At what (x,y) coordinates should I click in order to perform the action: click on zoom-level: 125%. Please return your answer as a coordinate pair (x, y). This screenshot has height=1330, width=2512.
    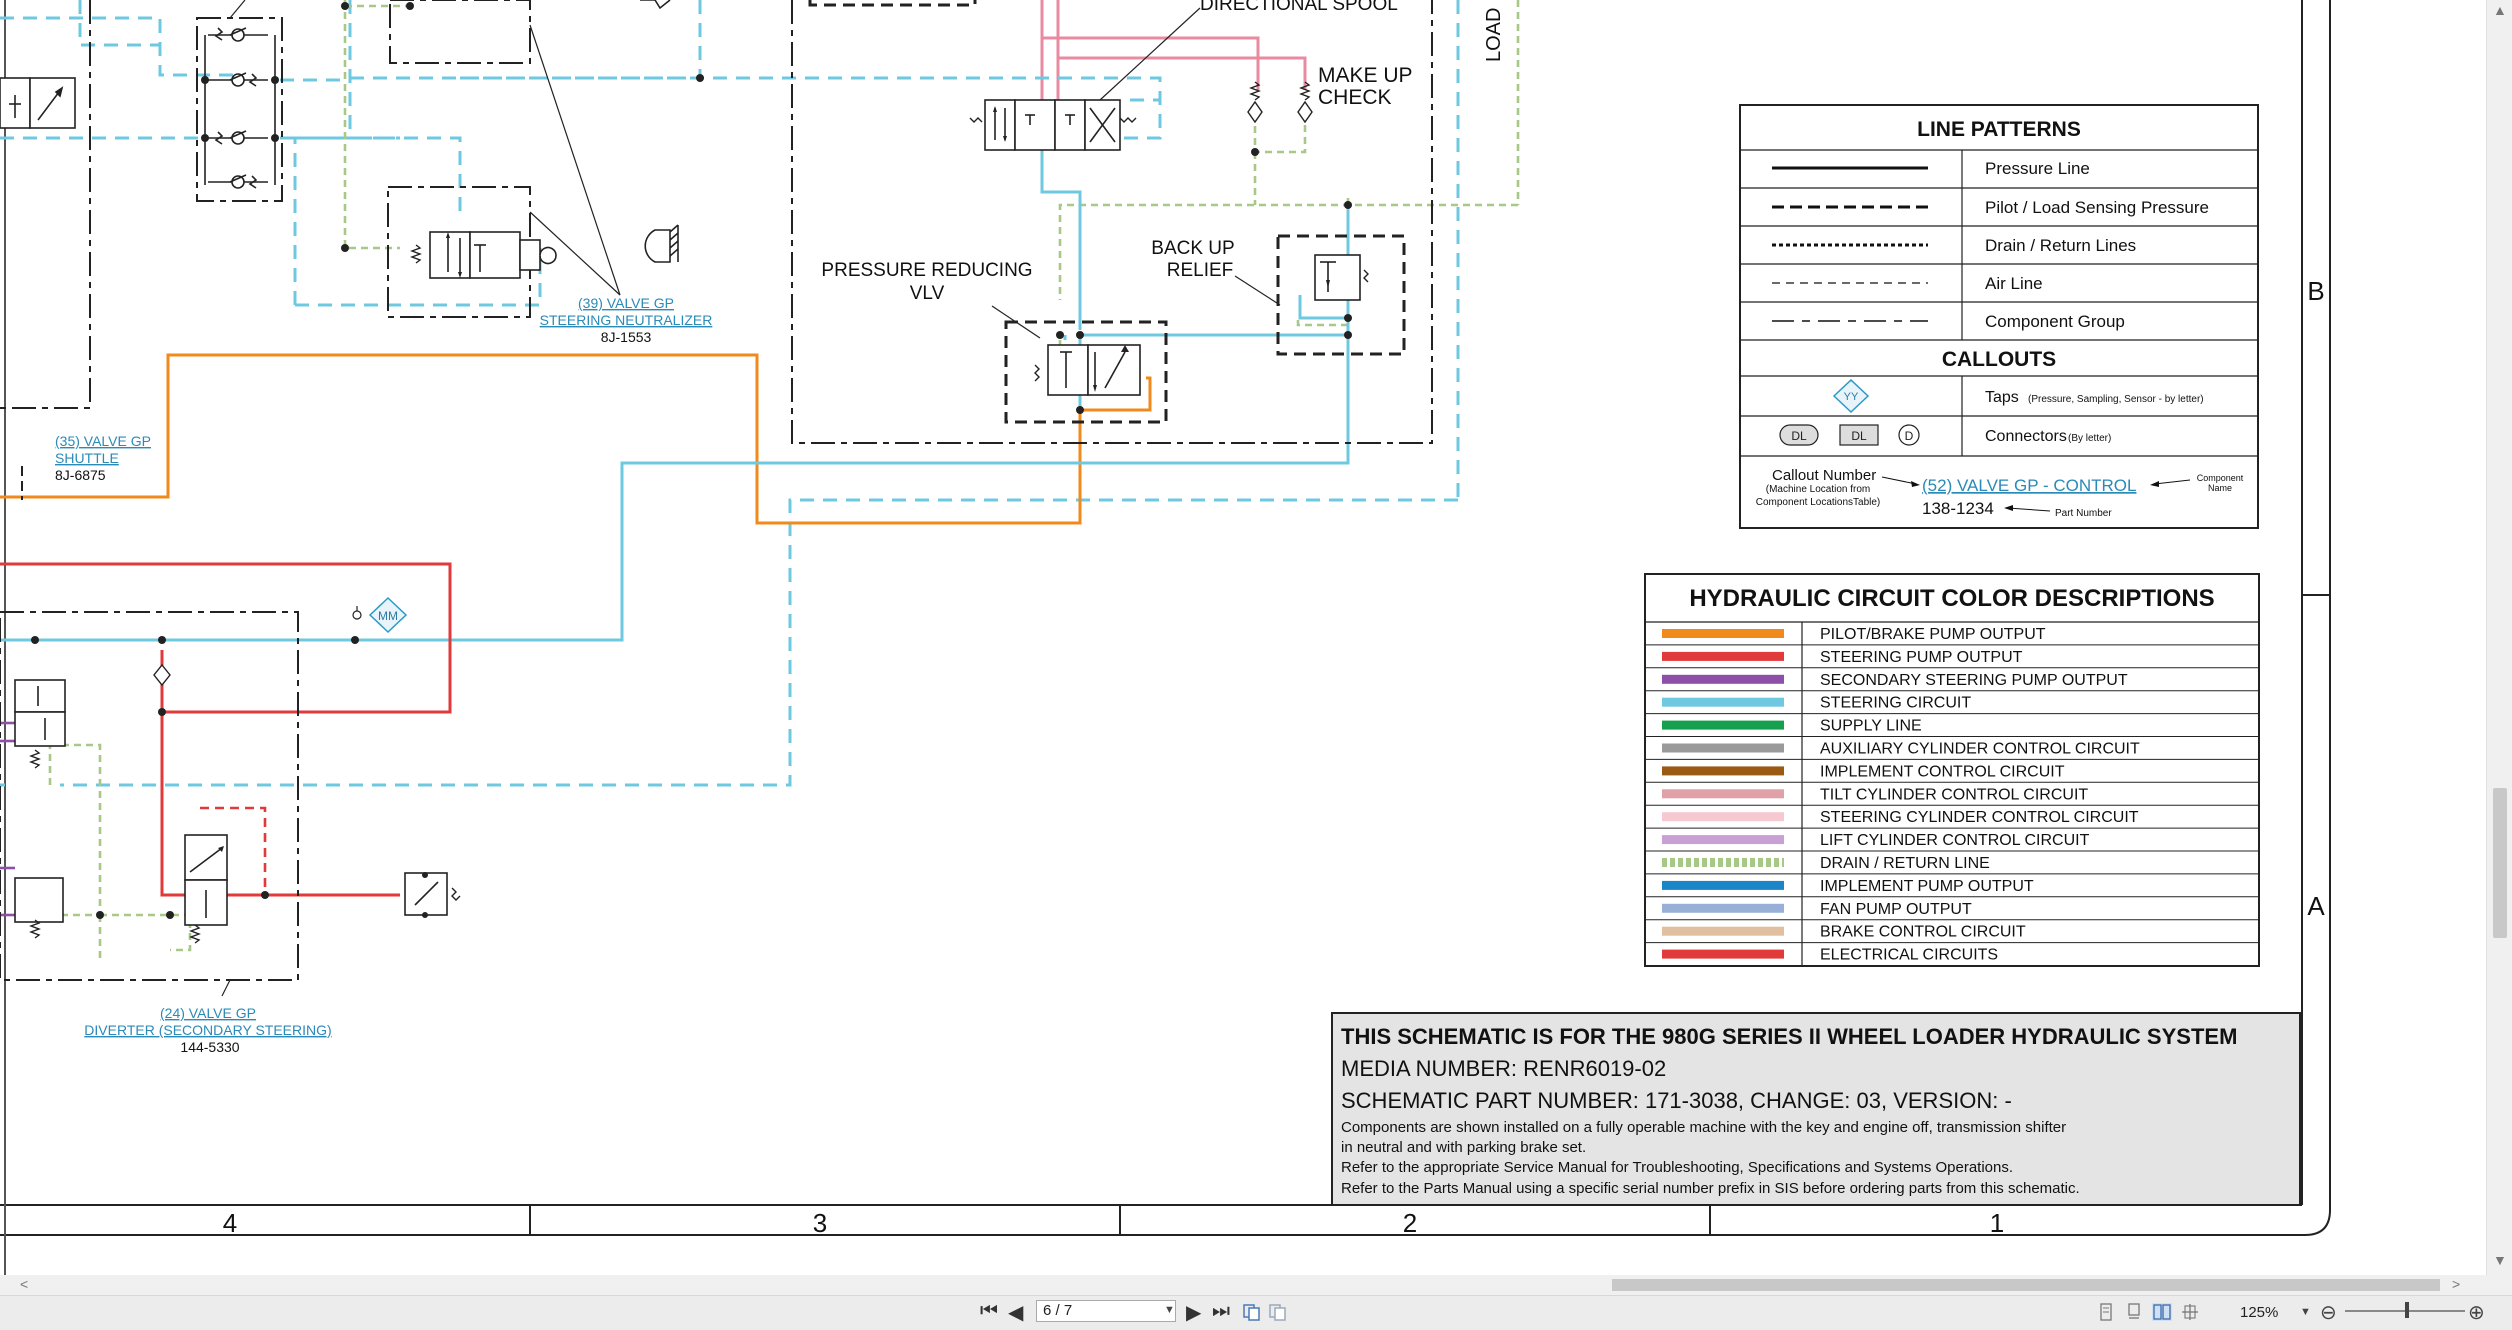
    Looking at the image, I should click on (2259, 1312).